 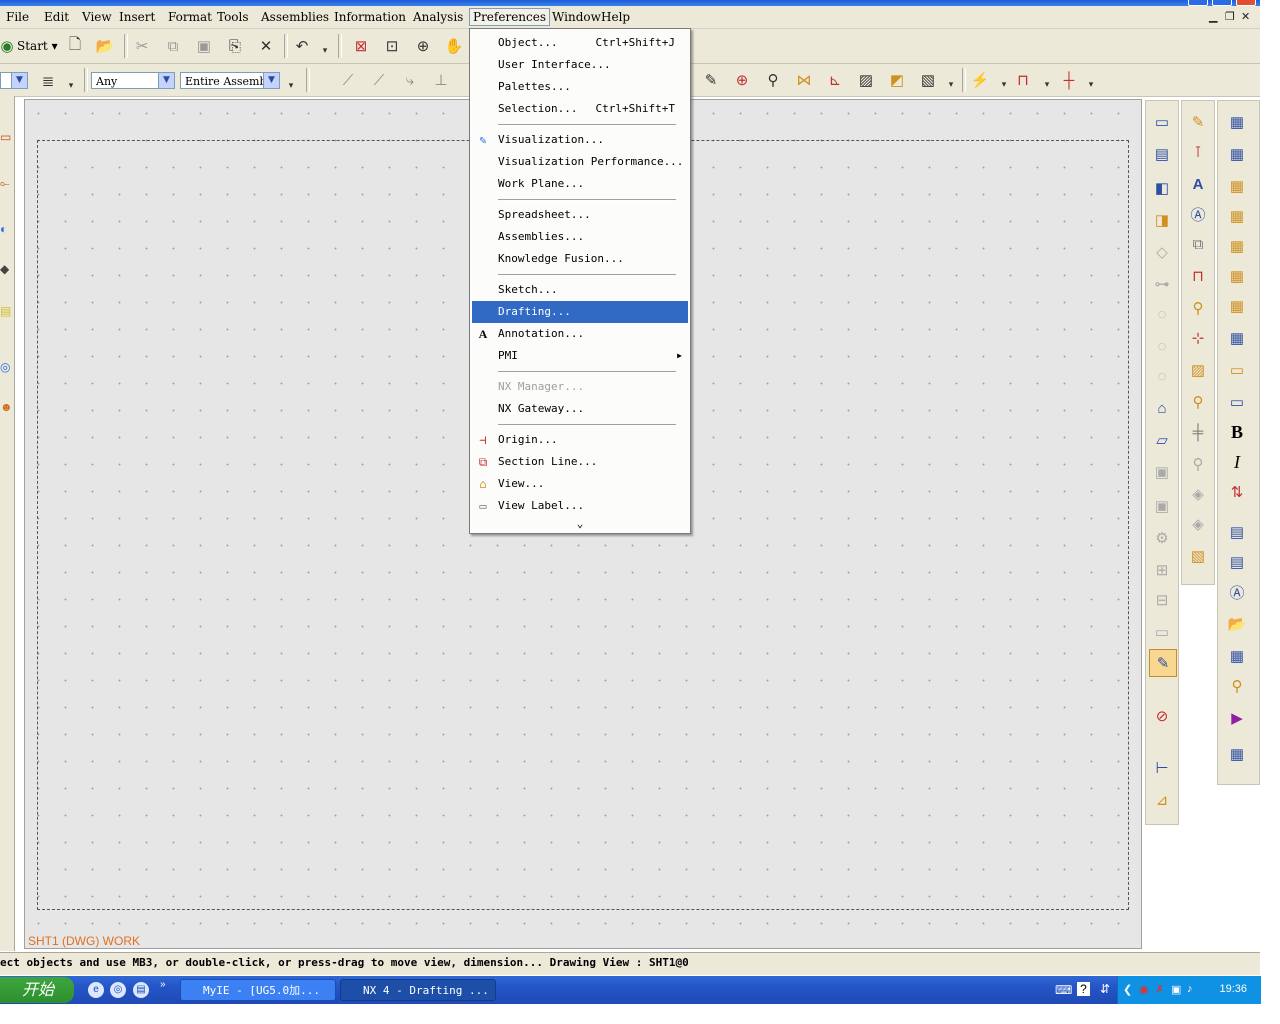 I want to click on constraint-navigator-icon: ⟜, so click(x=6, y=183).